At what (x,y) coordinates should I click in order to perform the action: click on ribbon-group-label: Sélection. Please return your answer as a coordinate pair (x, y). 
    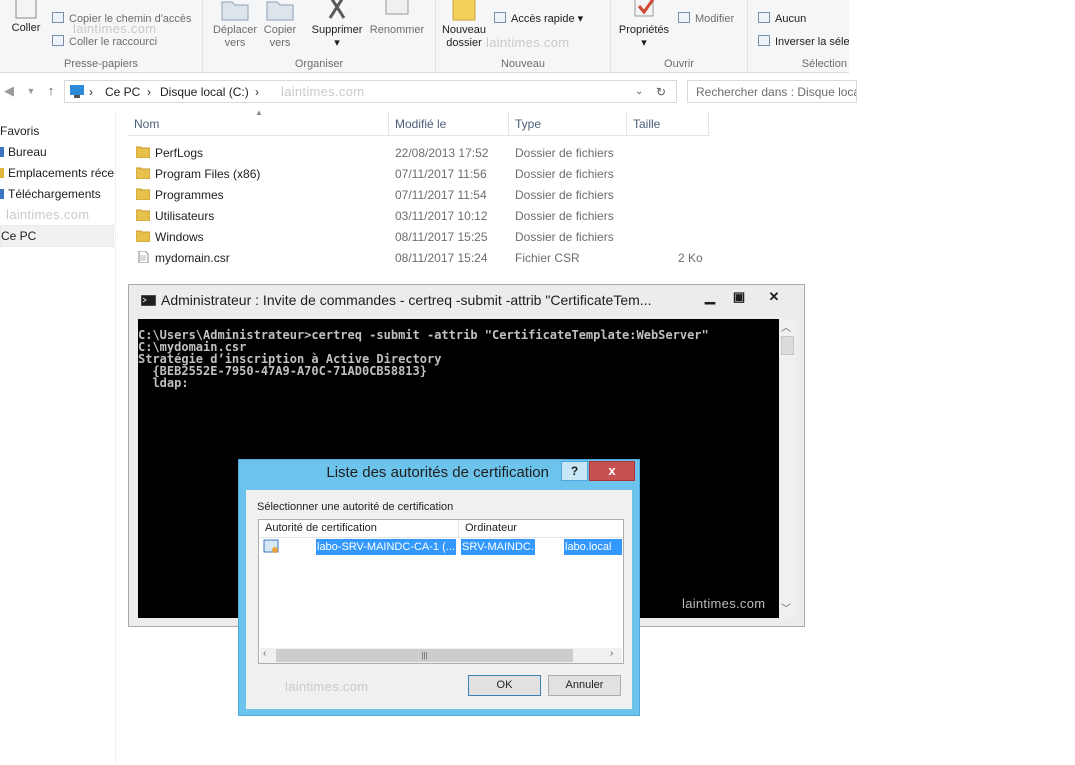
    Looking at the image, I should click on (824, 64).